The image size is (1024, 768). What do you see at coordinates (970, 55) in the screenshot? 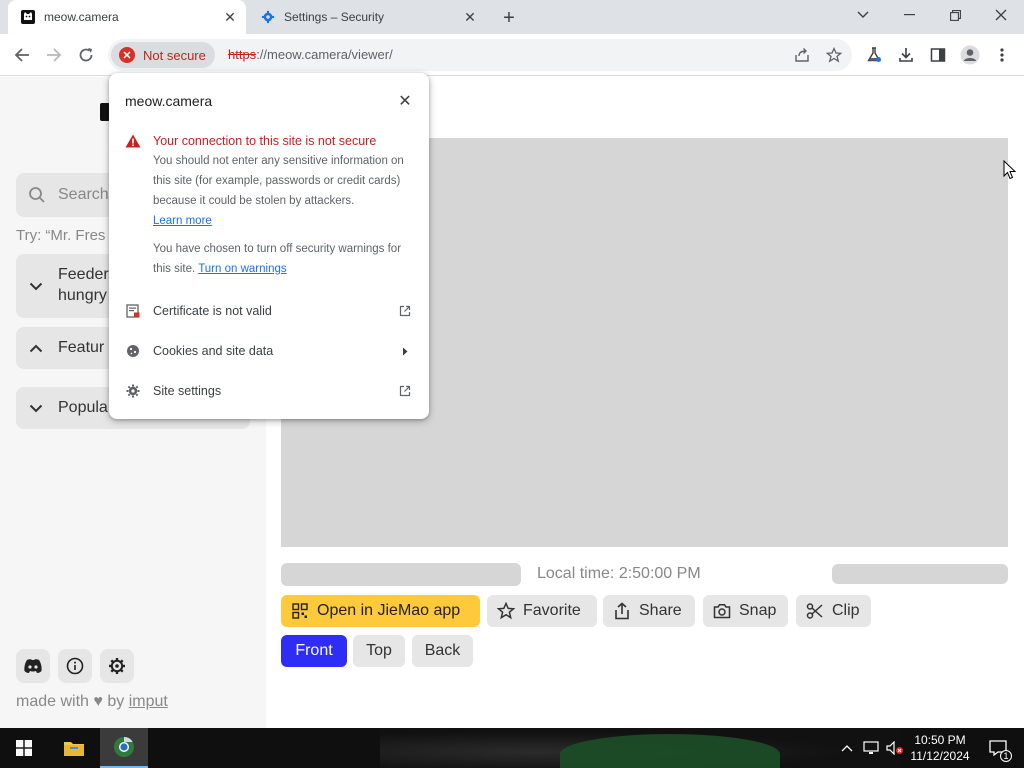
I see `profile-avatar-icon` at bounding box center [970, 55].